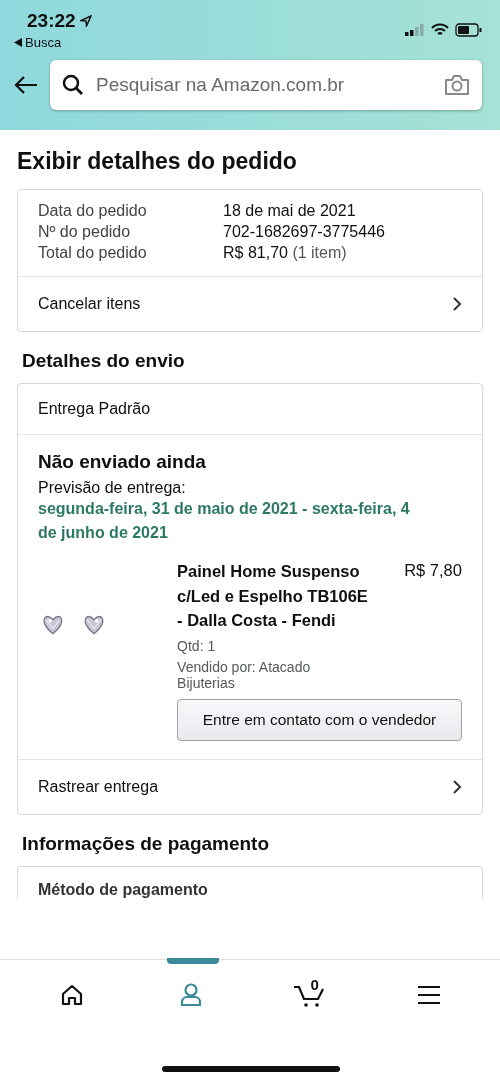 This screenshot has width=500, height=1082. I want to click on status-time: 23:22, so click(51, 21).